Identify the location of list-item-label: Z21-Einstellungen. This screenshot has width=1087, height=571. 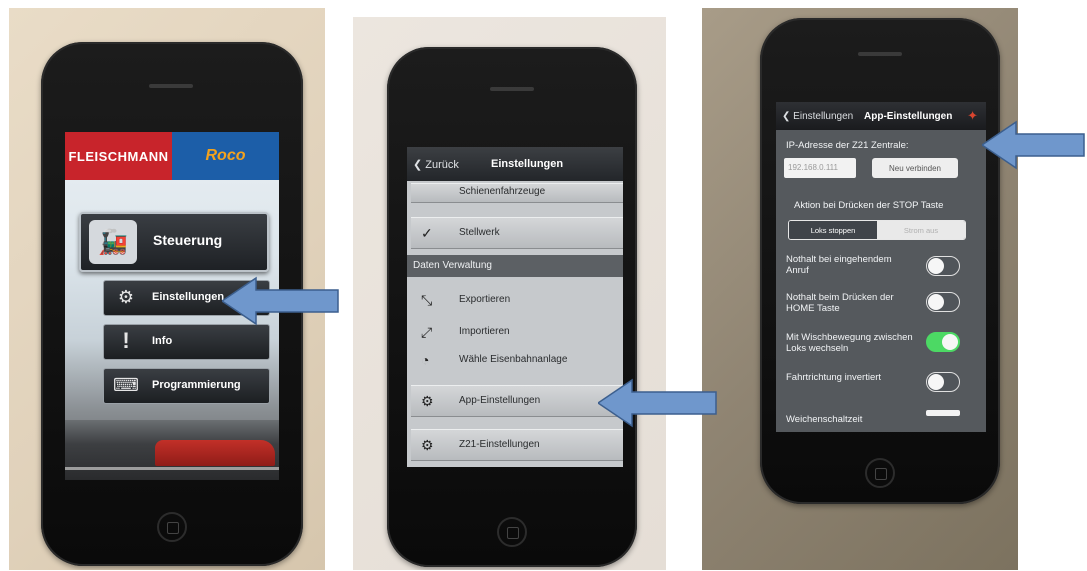
(499, 444).